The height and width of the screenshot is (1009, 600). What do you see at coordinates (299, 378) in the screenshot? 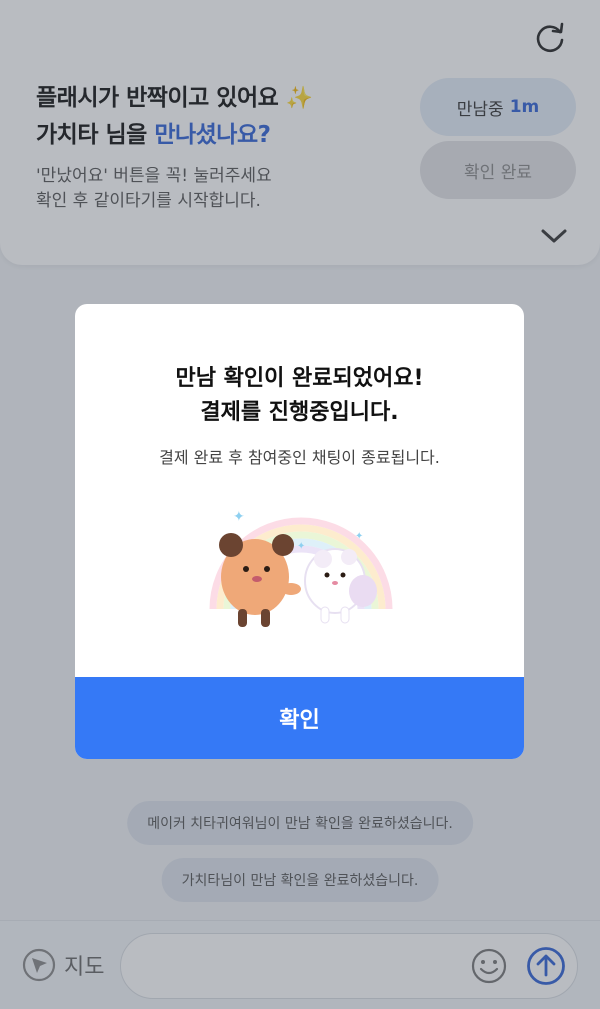
I see `modal-title-line1: 만남 확인이 완료되었어요!` at bounding box center [299, 378].